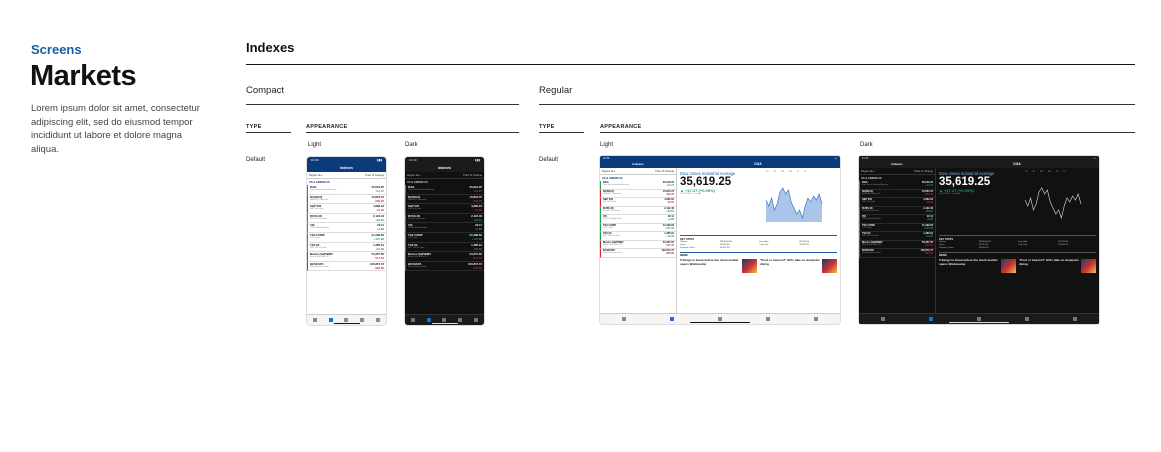 The image size is (1161, 452). Describe the element at coordinates (477, 219) in the screenshot. I see `index-change: +26.81` at that location.